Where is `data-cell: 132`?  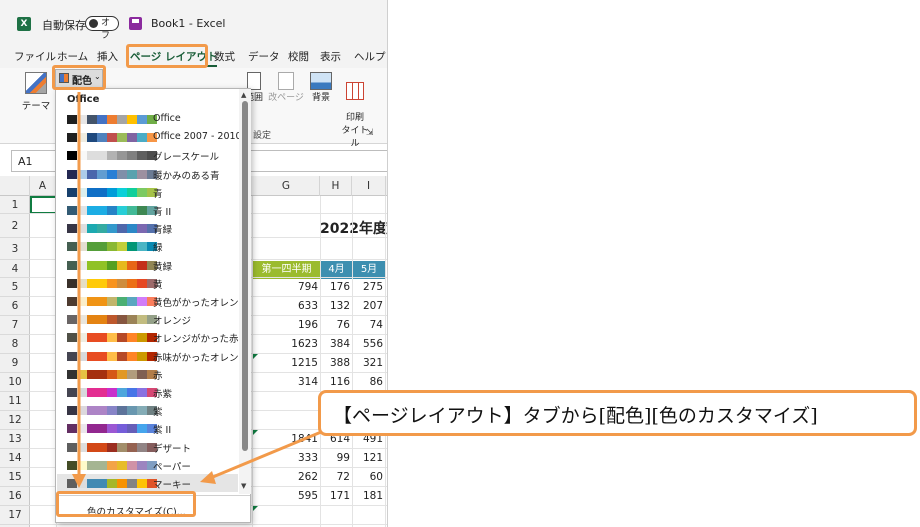
data-cell: 132 is located at coordinates (340, 306).